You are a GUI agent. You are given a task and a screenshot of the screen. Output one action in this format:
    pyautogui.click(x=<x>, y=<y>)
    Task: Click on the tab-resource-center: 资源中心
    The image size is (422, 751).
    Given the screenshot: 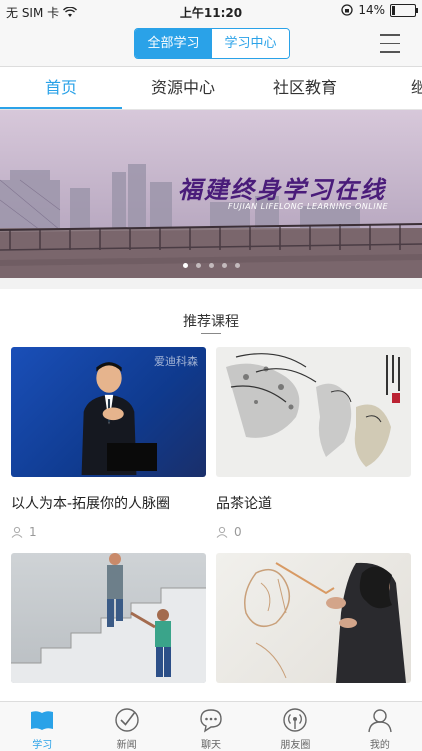 What is the action you would take?
    pyautogui.click(x=183, y=88)
    